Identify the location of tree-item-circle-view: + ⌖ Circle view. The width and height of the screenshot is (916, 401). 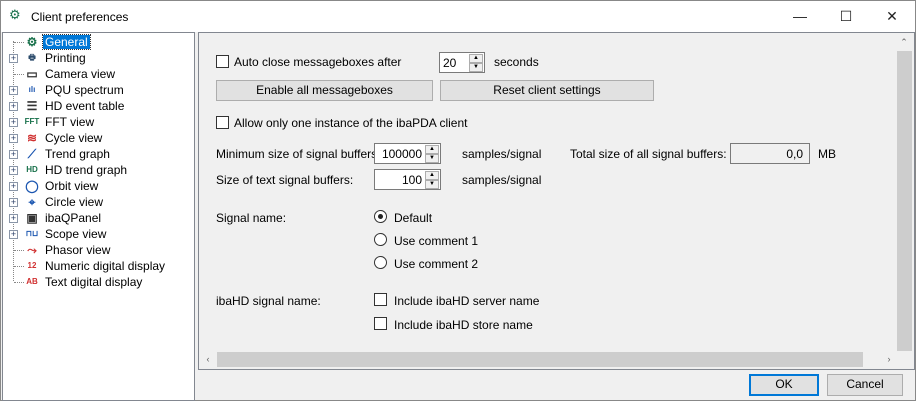
(98, 202).